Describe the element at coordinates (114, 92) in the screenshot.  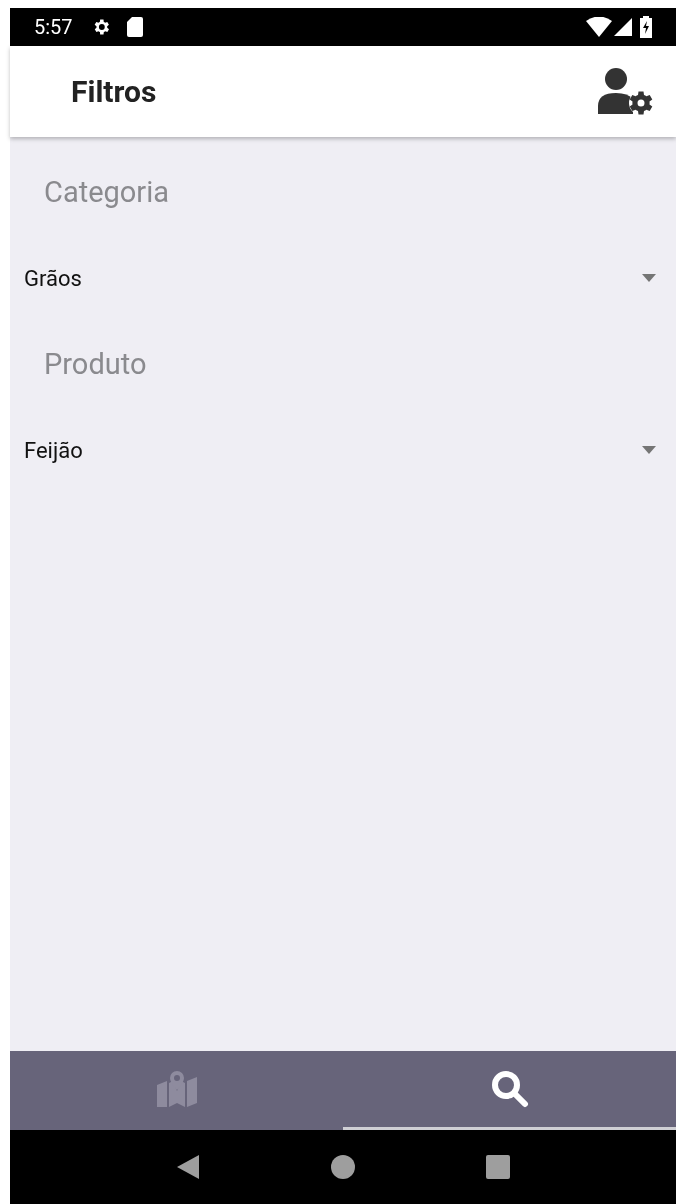
I see `app-title: Filtros` at that location.